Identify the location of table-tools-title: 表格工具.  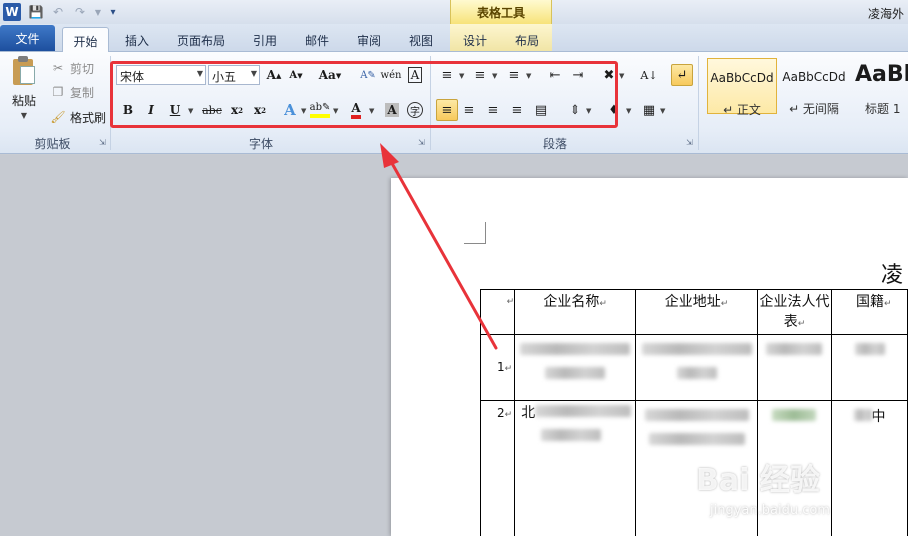
(500, 13).